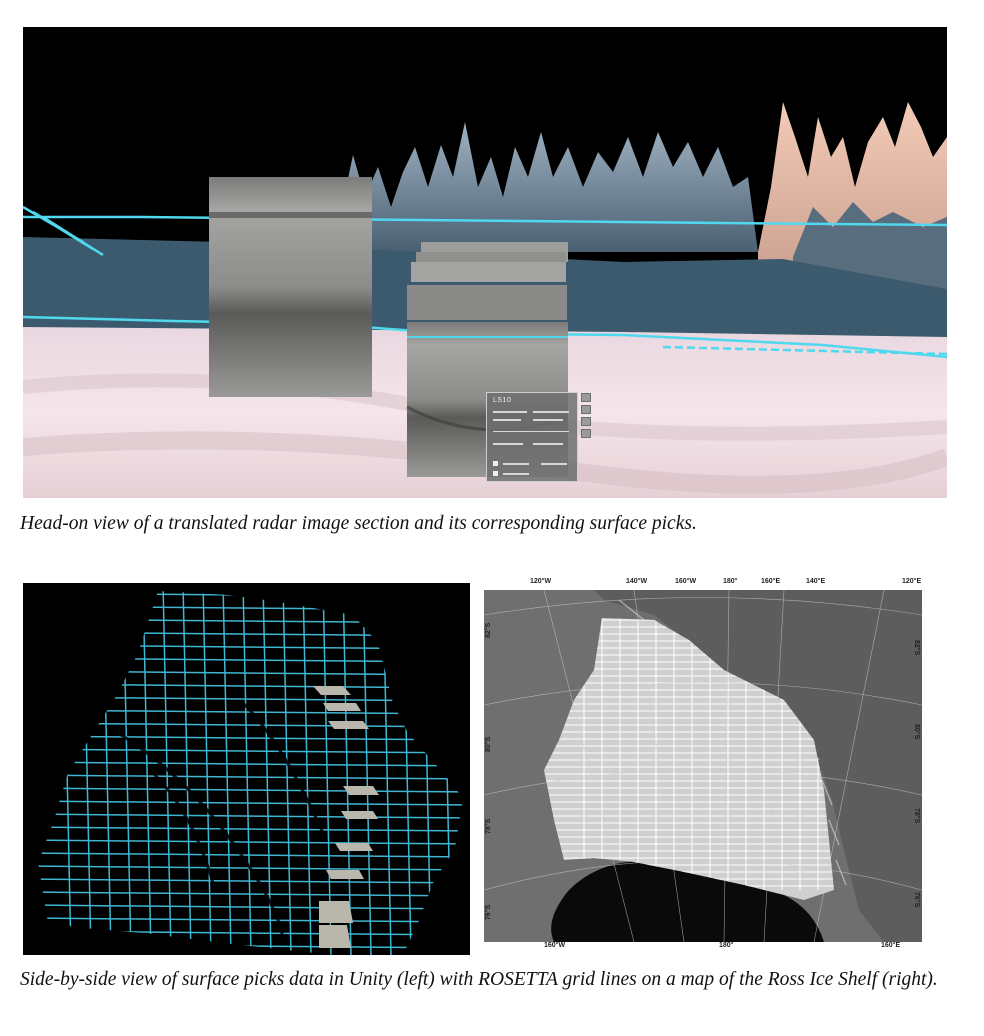  Describe the element at coordinates (502, 400) in the screenshot. I see `panel-title: LS10` at that location.